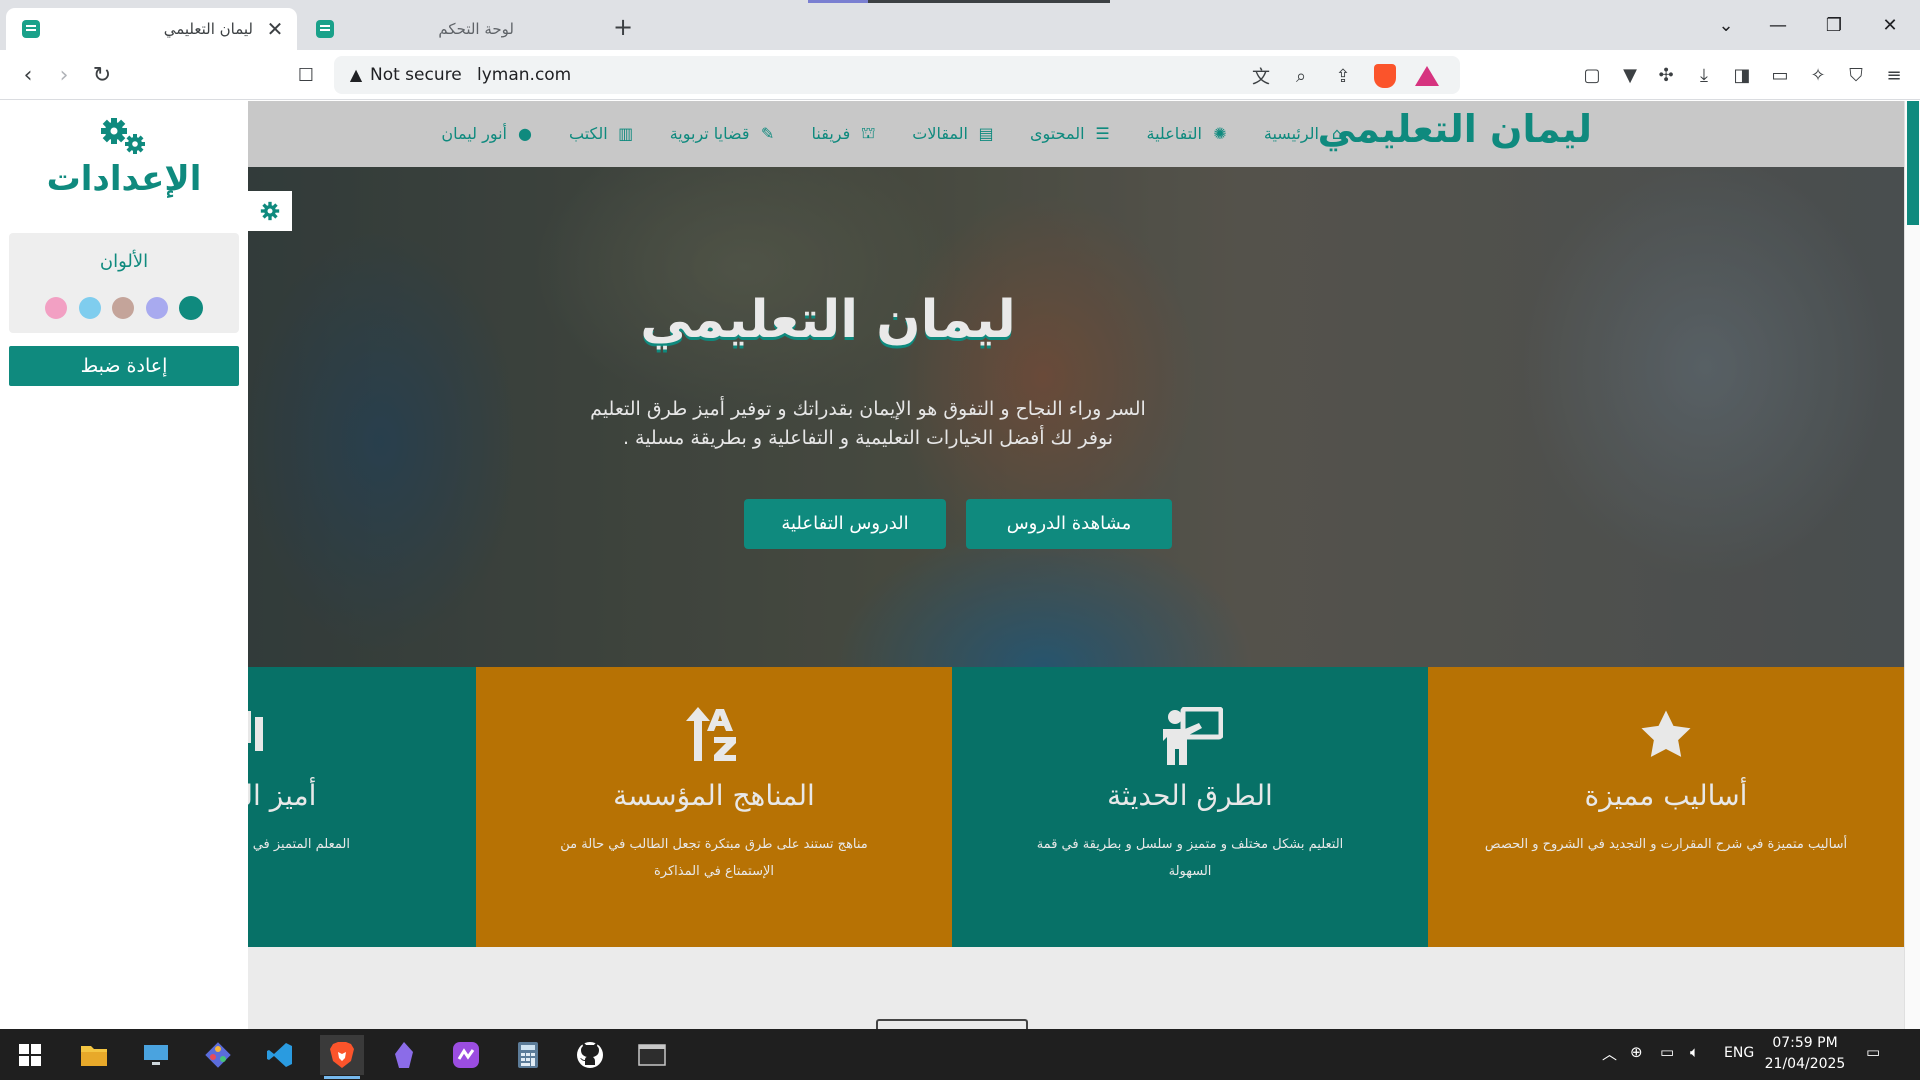  I want to click on color-swatch-teal, so click(191, 308).